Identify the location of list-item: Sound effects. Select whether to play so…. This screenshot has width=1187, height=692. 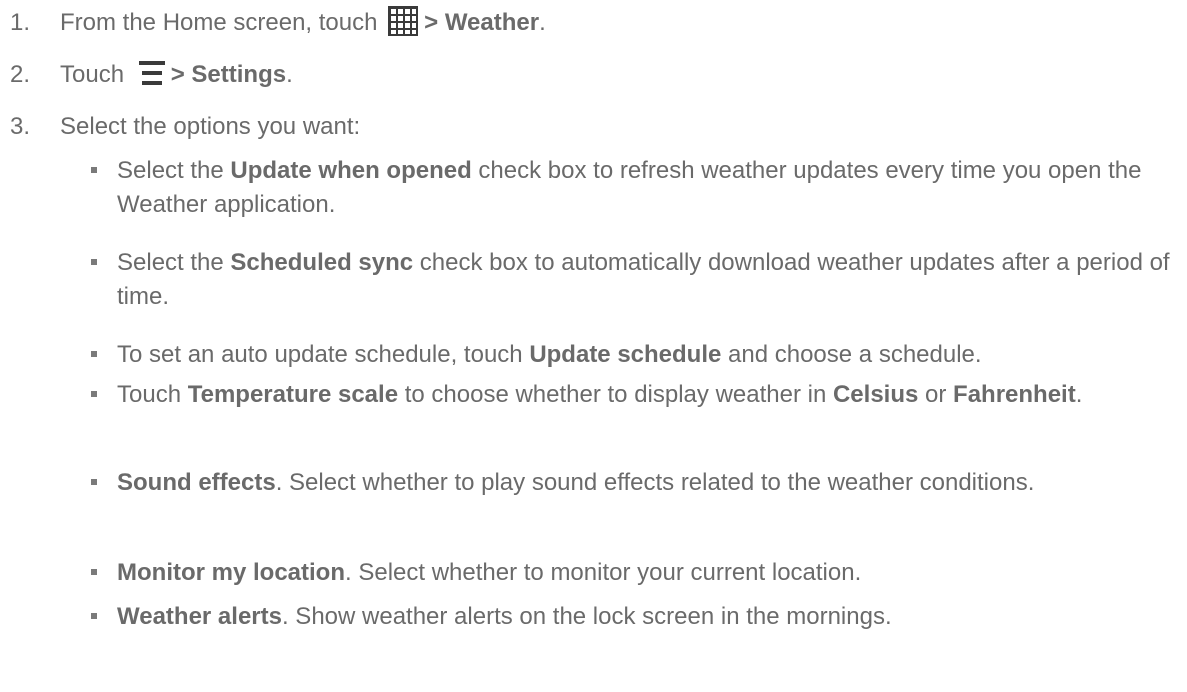
(635, 483).